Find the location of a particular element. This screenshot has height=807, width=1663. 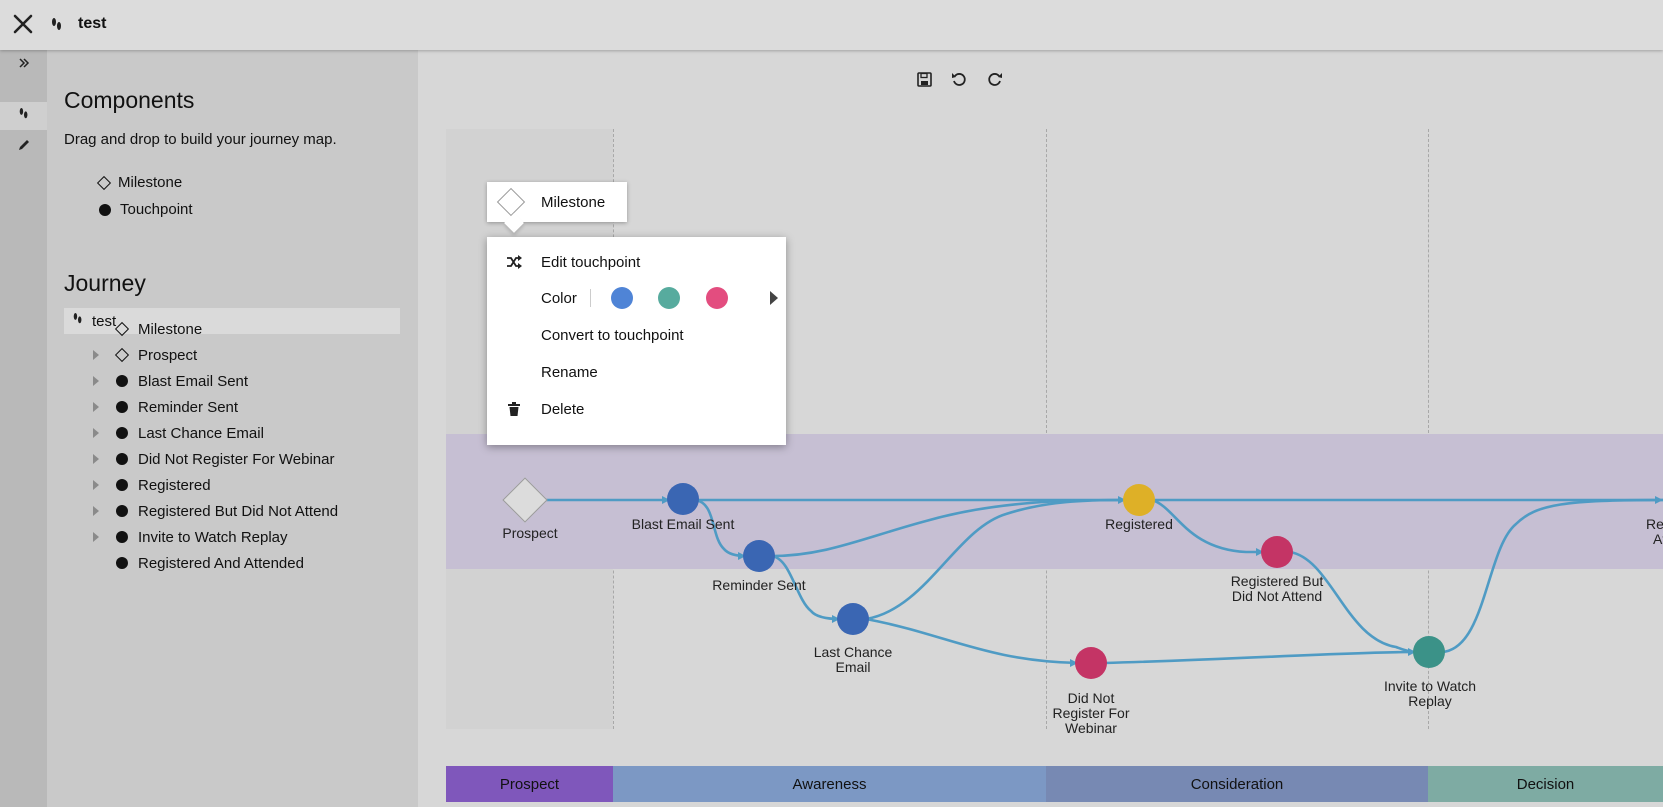

touchpoint-blast-email-sent is located at coordinates (683, 499).